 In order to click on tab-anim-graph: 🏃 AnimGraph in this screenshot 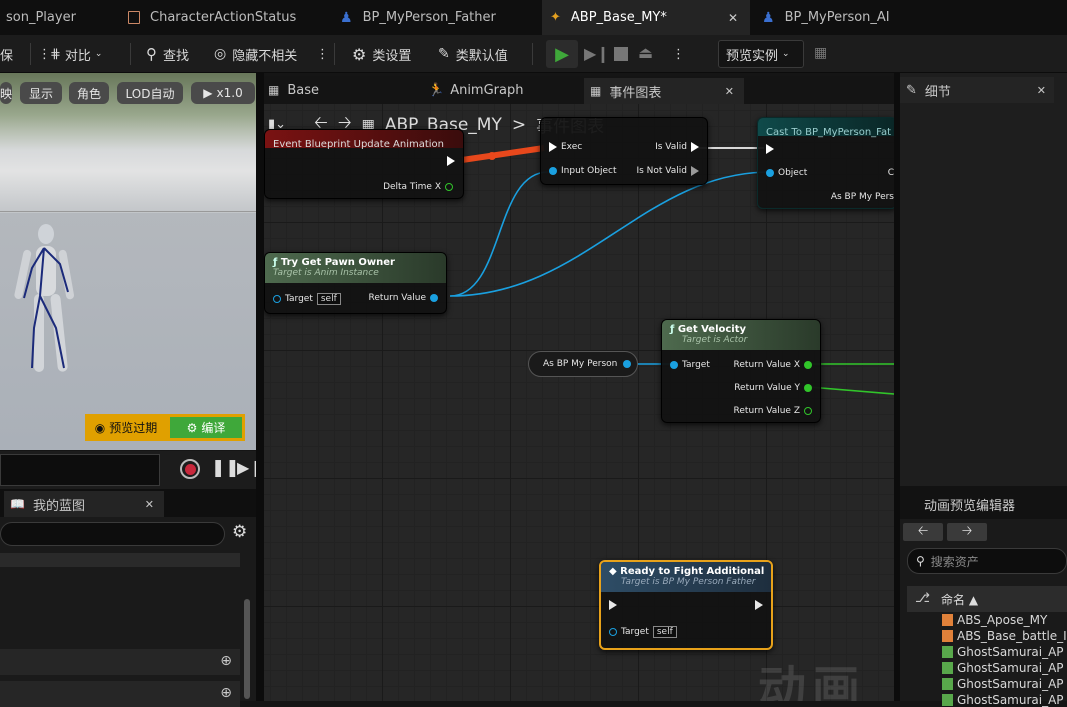, I will do `click(475, 90)`.